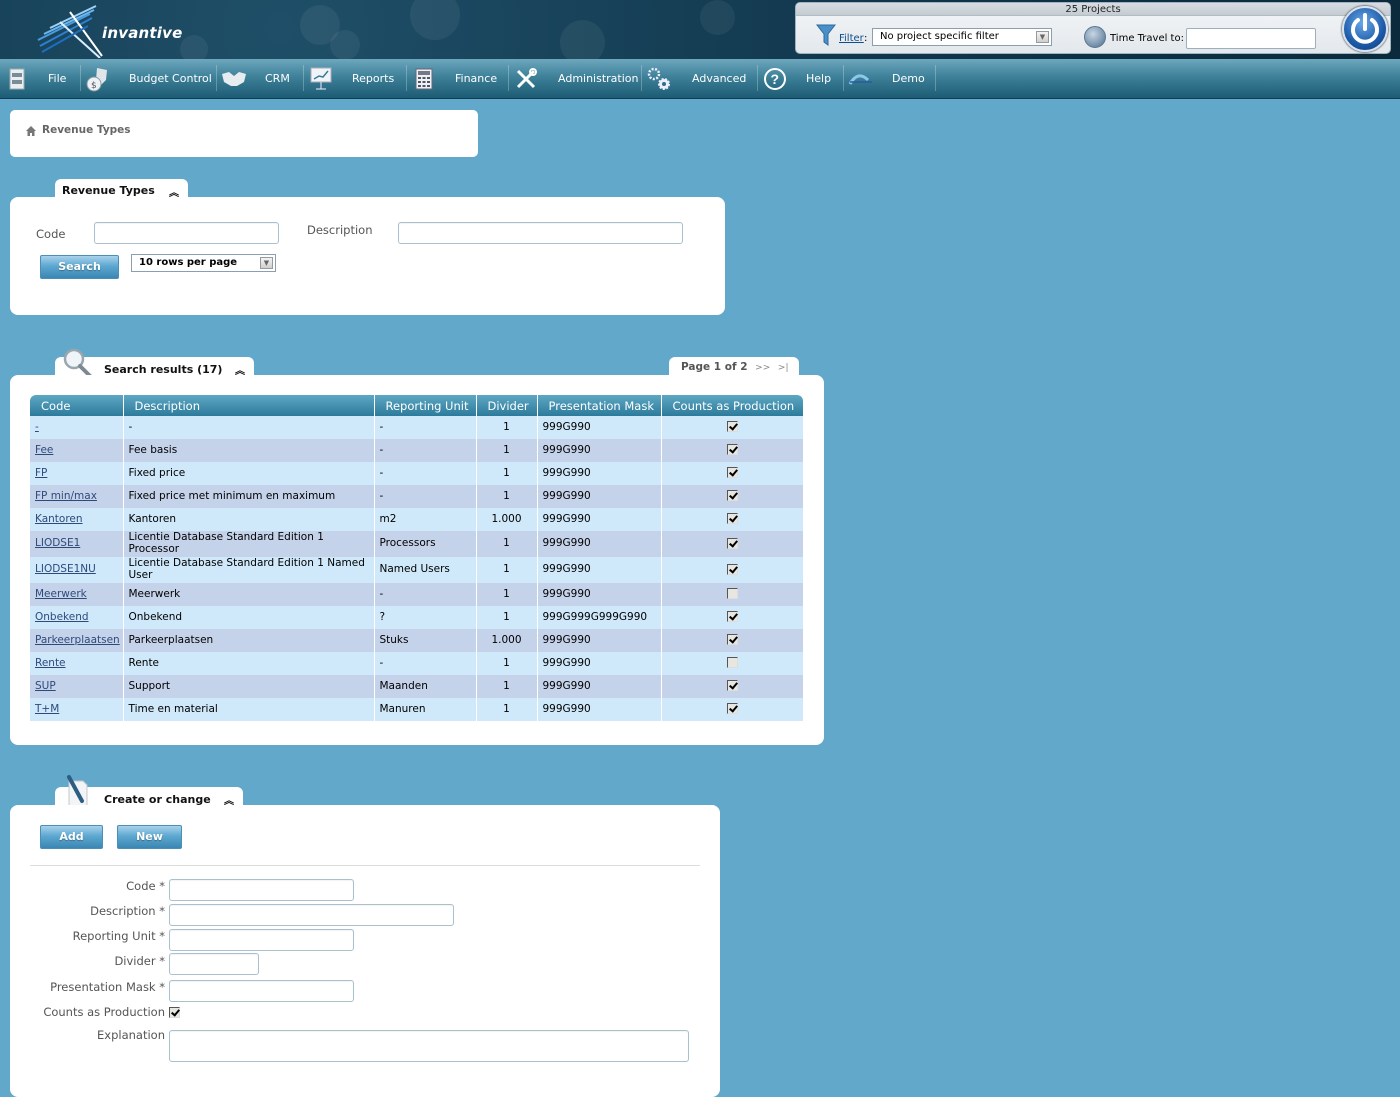 The width and height of the screenshot is (1400, 1097). Describe the element at coordinates (416, 686) in the screenshot. I see `table-row: SUP Support Maanden 1 999G990` at that location.